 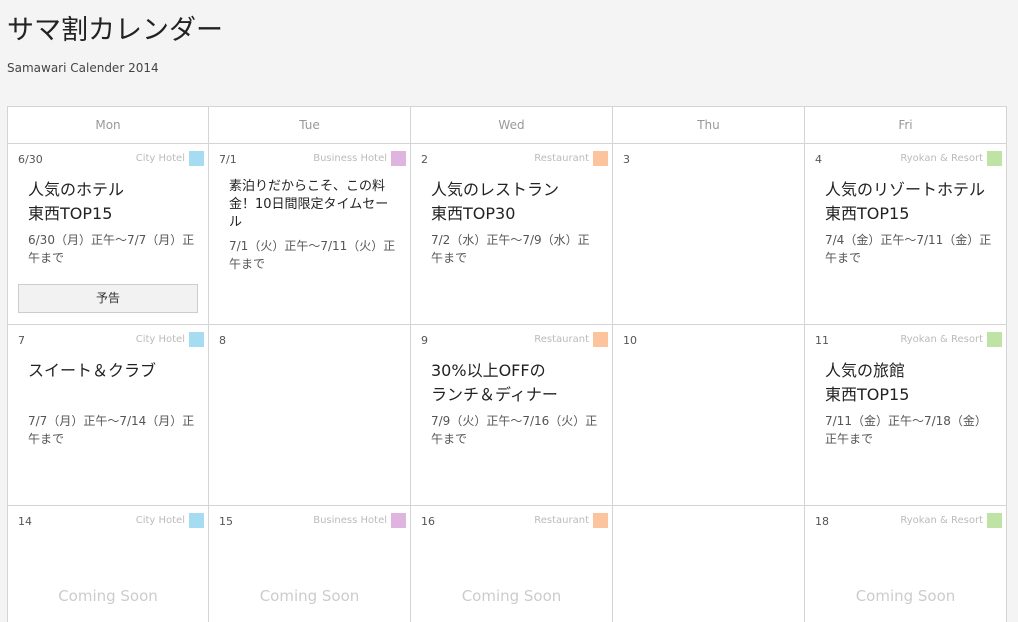 What do you see at coordinates (908, 383) in the screenshot?
I see `event-title: 人気の旅館 東西TOP15` at bounding box center [908, 383].